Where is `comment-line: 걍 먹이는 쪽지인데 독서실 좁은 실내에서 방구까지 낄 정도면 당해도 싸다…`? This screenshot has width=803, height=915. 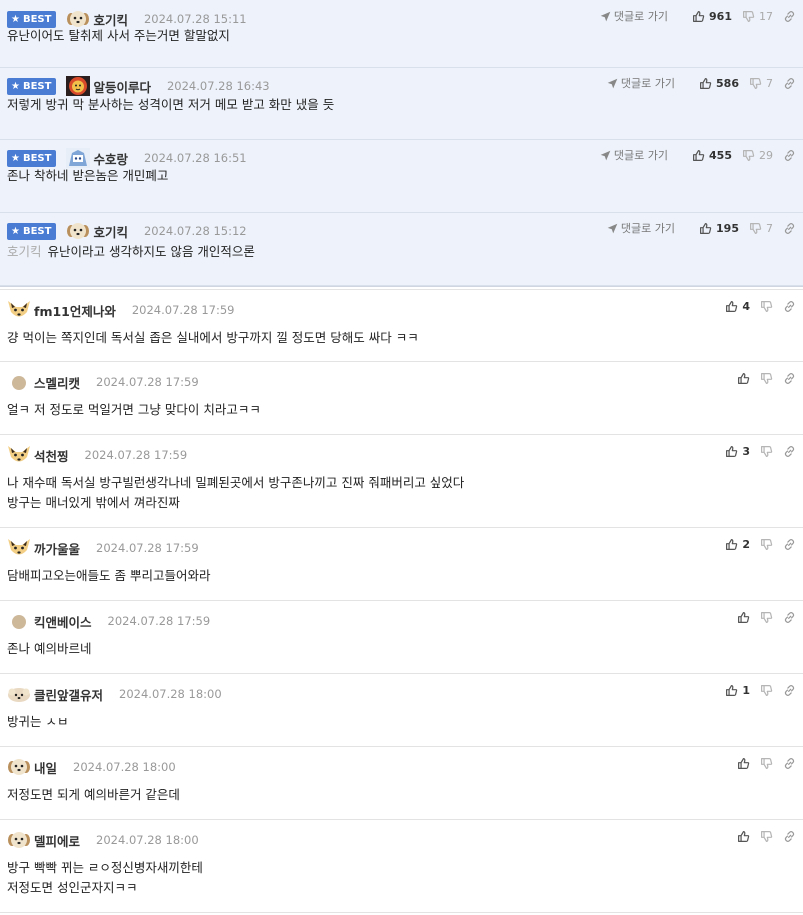
comment-line: 걍 먹이는 쪽지인데 독서실 좁은 실내에서 방구까지 낄 정도면 당해도 싸다… is located at coordinates (213, 337).